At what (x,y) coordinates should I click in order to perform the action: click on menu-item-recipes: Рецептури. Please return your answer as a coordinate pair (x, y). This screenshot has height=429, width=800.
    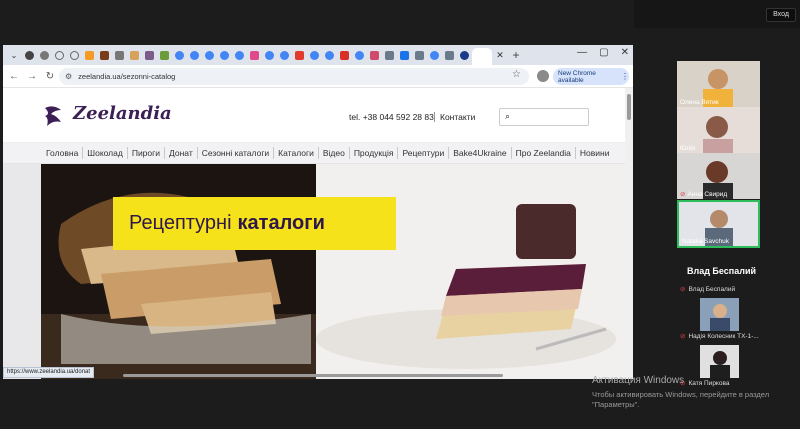
    Looking at the image, I should click on (424, 153).